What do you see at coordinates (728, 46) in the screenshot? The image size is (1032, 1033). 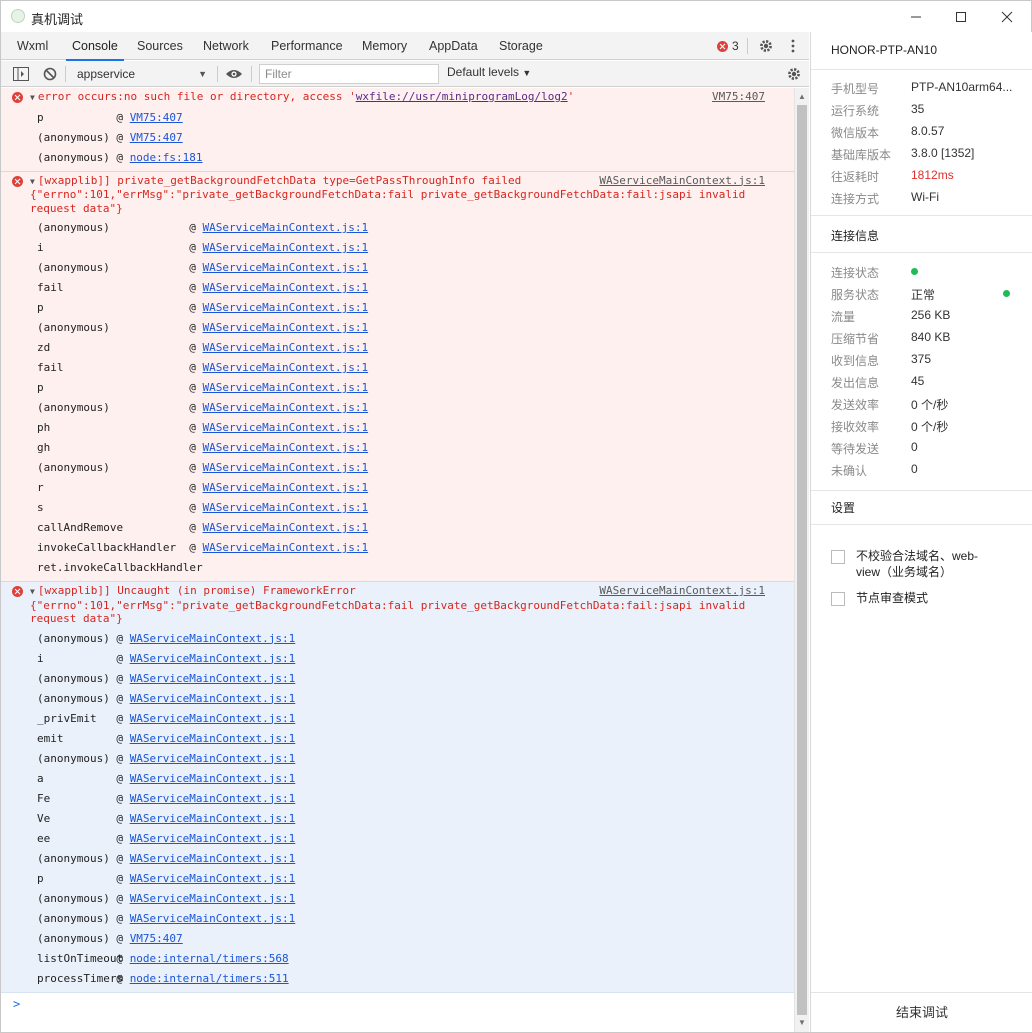 I see `error-counter: 3` at bounding box center [728, 46].